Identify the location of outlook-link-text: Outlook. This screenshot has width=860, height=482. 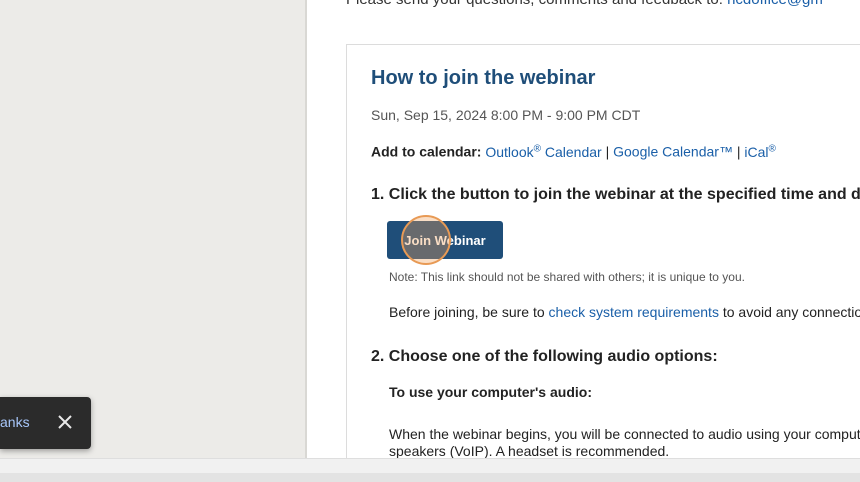
(509, 151).